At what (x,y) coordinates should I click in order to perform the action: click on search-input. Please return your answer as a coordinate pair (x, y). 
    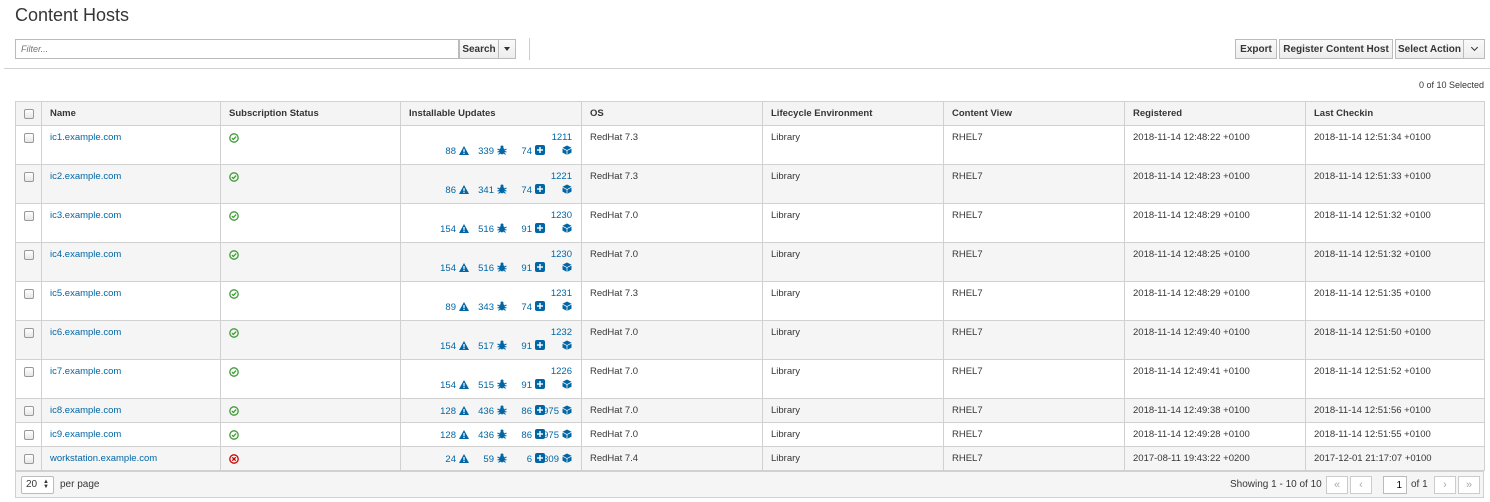
    Looking at the image, I should click on (237, 49).